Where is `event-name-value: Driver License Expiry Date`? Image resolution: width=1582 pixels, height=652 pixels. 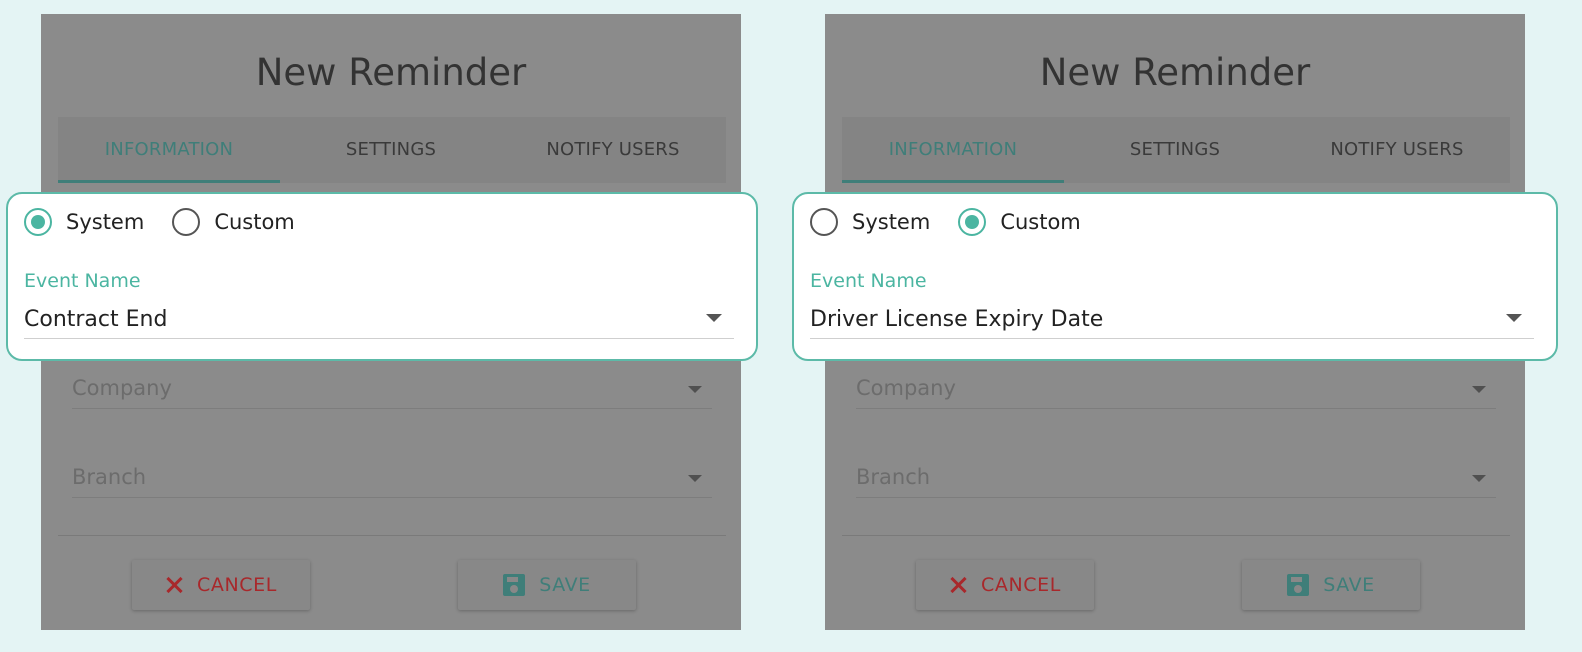 event-name-value: Driver License Expiry Date is located at coordinates (957, 319).